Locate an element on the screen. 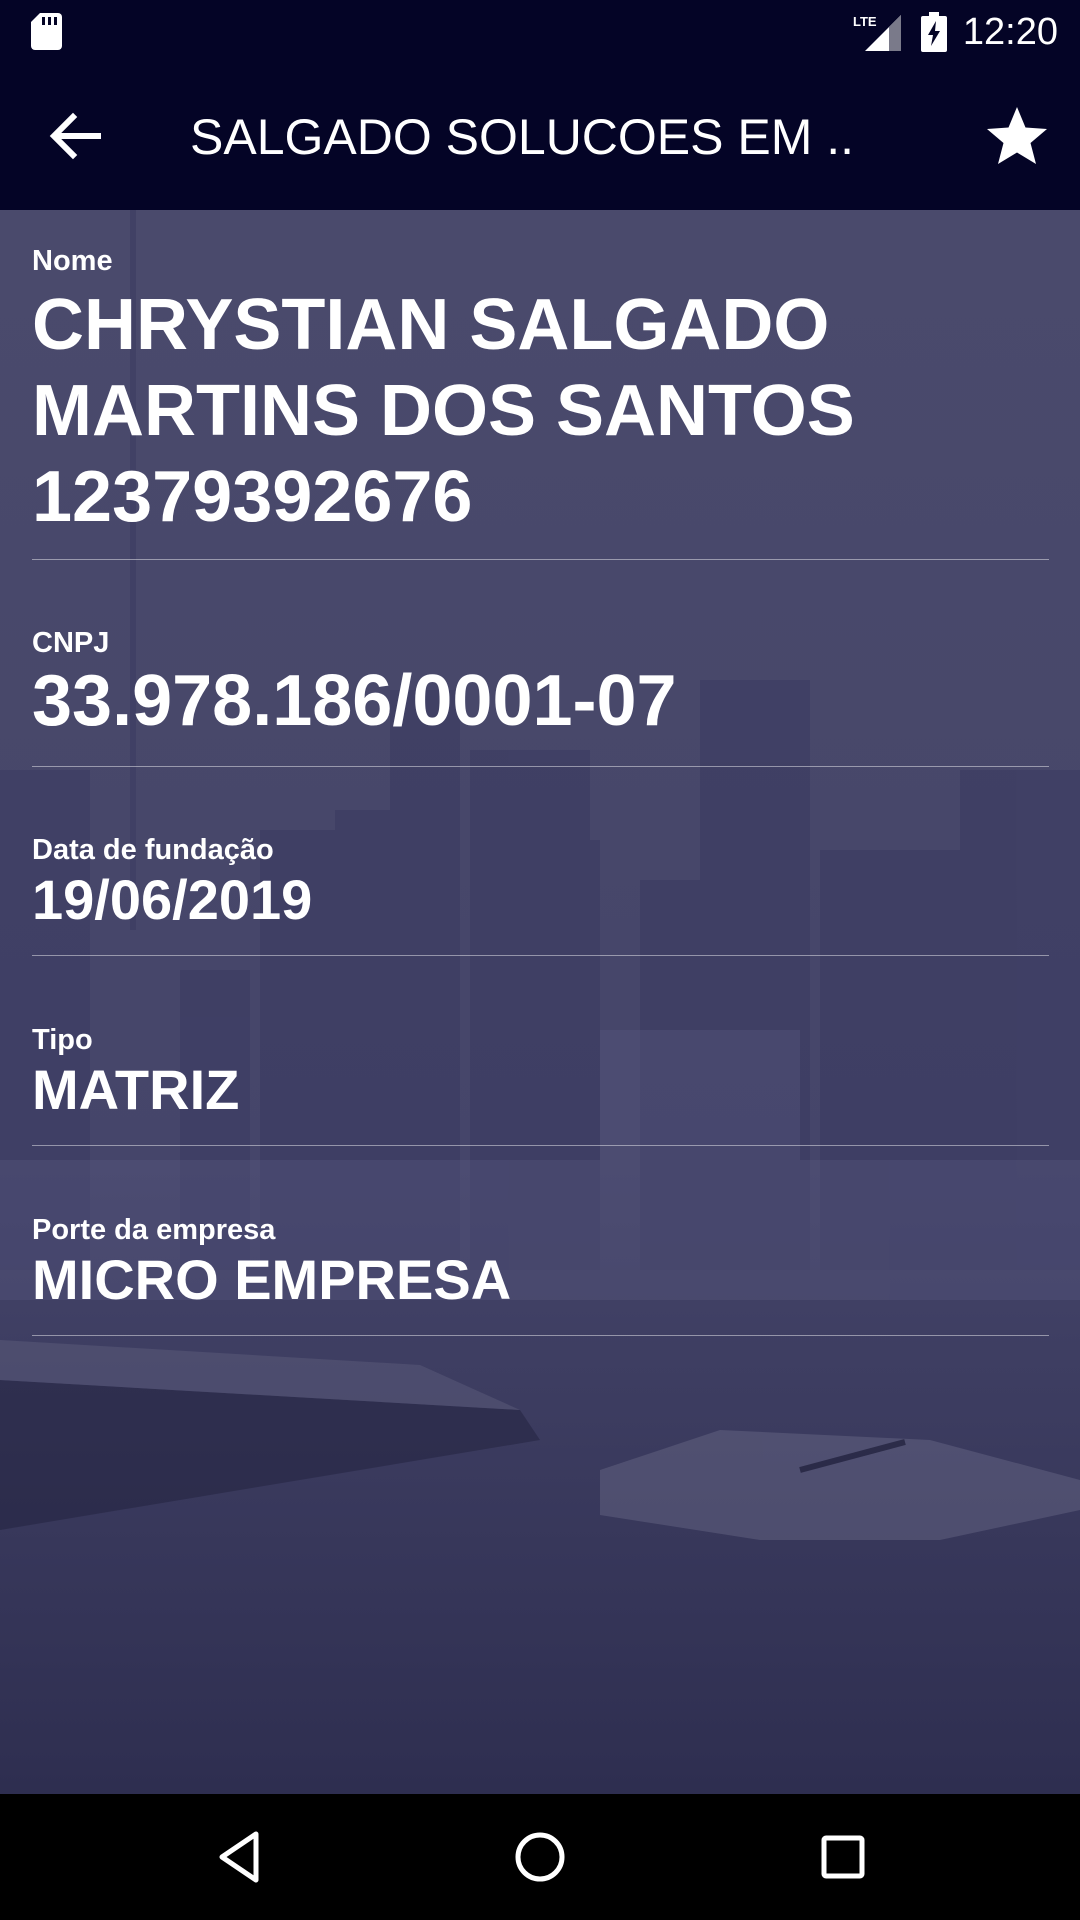 Image resolution: width=1080 pixels, height=1920 pixels. home-icon is located at coordinates (540, 1857).